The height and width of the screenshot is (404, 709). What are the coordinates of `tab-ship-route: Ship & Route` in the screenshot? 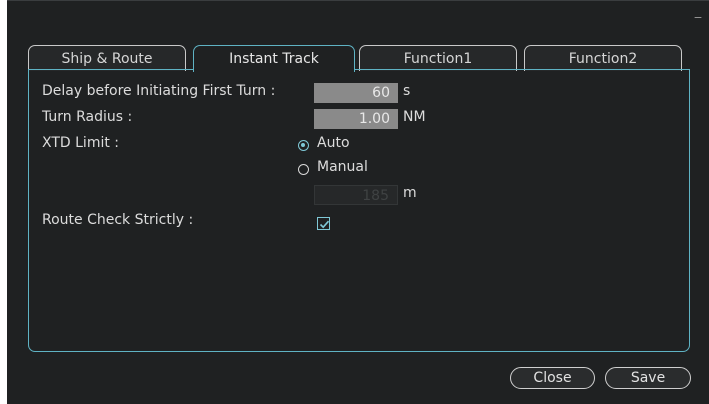 It's located at (107, 58).